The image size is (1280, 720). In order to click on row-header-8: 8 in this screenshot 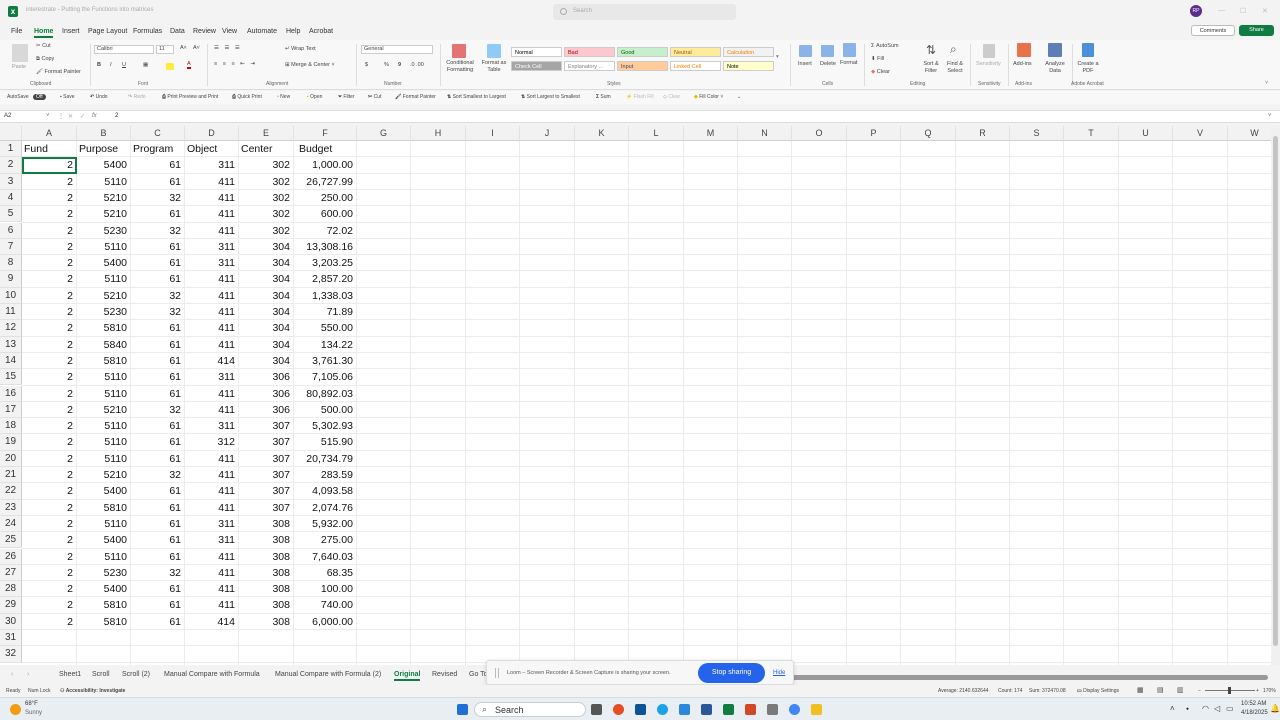, I will do `click(11, 263)`.